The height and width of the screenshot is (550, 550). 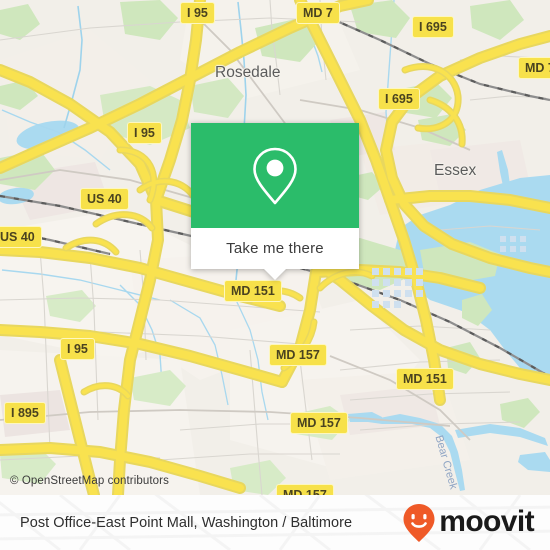 What do you see at coordinates (298, 355) in the screenshot?
I see `road-shield-md157-upper: MD 157` at bounding box center [298, 355].